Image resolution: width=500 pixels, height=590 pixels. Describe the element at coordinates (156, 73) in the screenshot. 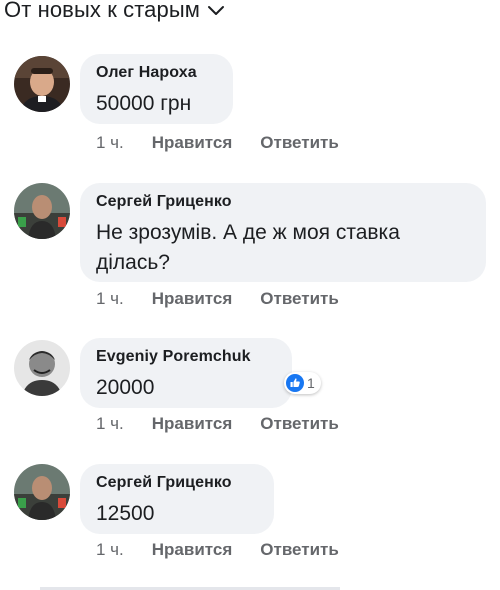

I see `comment-author: Олег Нароха` at that location.